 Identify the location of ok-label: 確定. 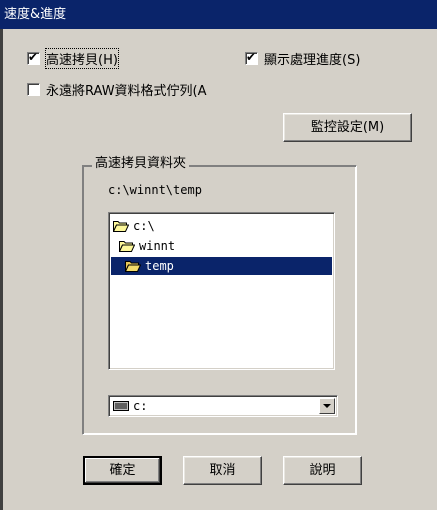
(122, 470).